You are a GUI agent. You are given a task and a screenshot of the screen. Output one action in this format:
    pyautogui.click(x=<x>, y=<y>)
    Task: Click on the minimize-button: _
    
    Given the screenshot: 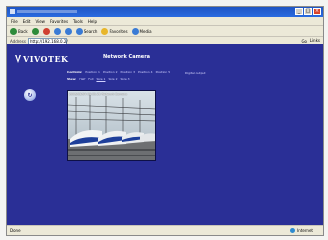 What is the action you would take?
    pyautogui.click(x=299, y=11)
    